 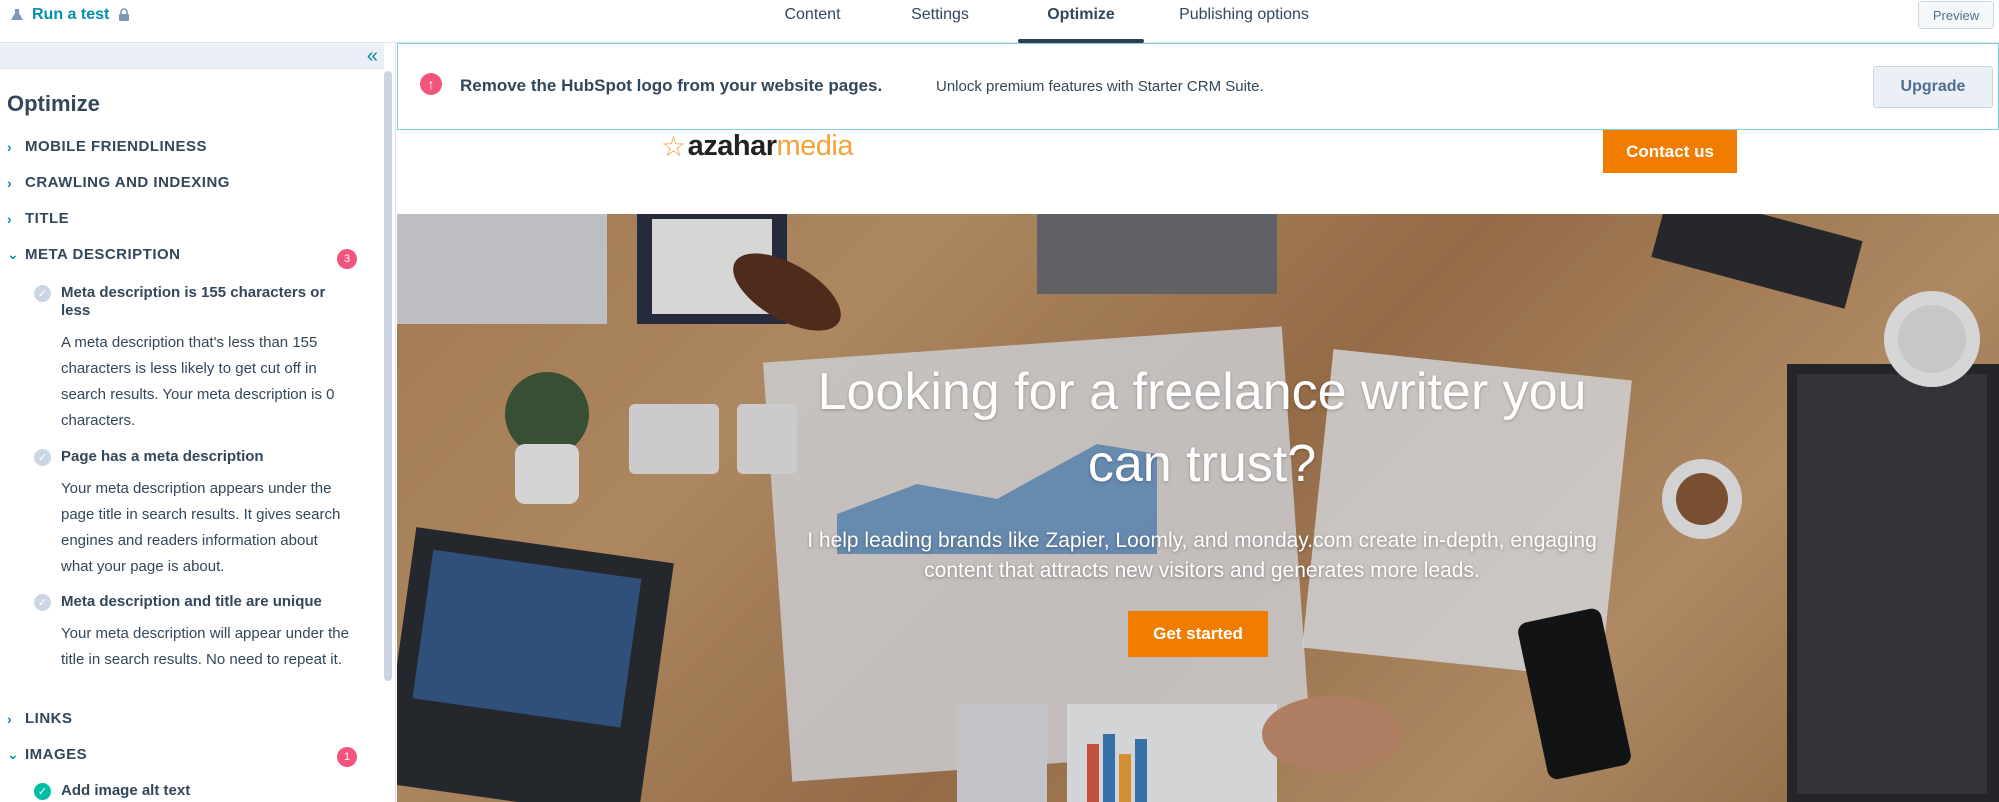 What do you see at coordinates (1956, 15) in the screenshot?
I see `preview-button: Preview` at bounding box center [1956, 15].